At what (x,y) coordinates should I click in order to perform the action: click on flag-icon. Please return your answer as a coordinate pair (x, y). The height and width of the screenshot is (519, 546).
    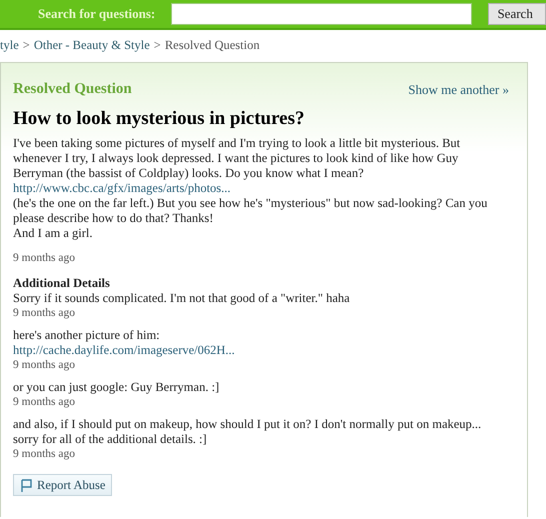
    Looking at the image, I should click on (26, 485).